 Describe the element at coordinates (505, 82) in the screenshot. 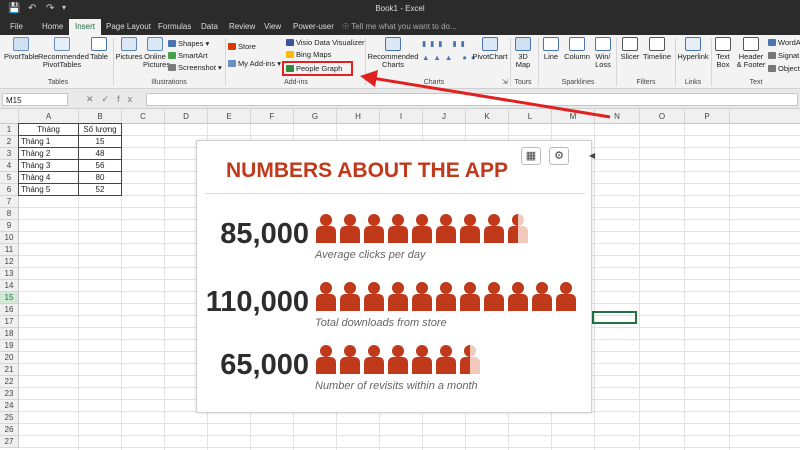

I see `charts-dialog-launcher-icon: ⇲` at that location.